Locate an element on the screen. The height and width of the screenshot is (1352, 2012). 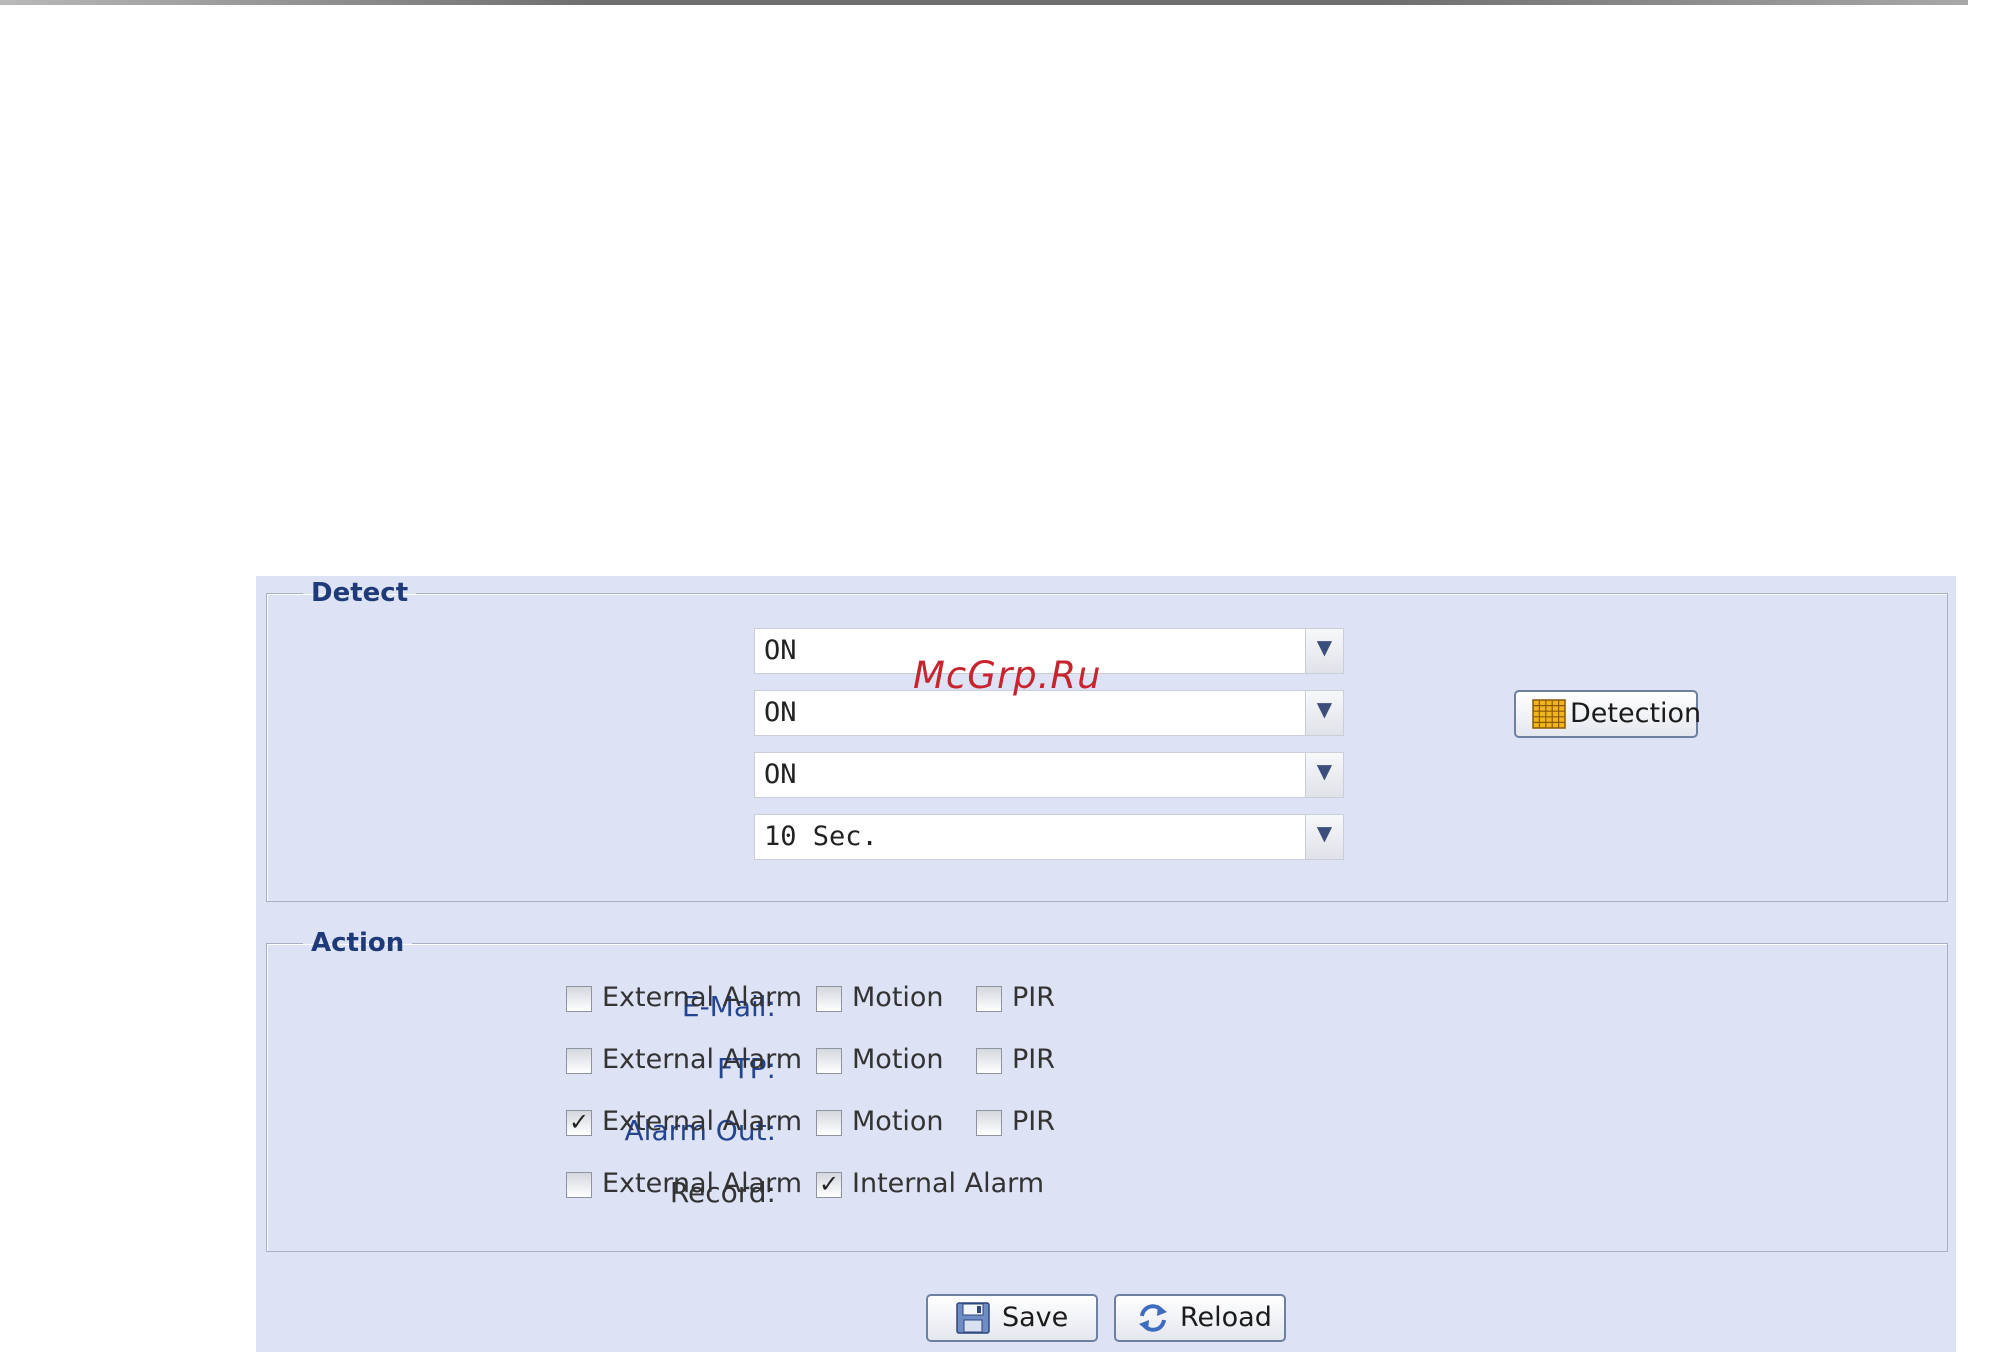
ftp-external-alarm-checkbox is located at coordinates (579, 1061).